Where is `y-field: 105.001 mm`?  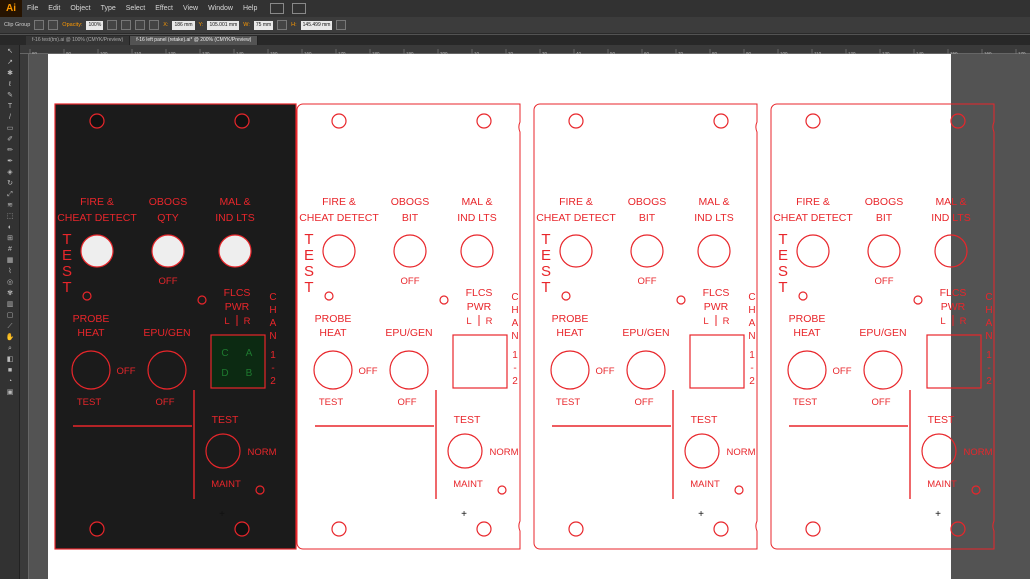 y-field: 105.001 mm is located at coordinates (223, 25).